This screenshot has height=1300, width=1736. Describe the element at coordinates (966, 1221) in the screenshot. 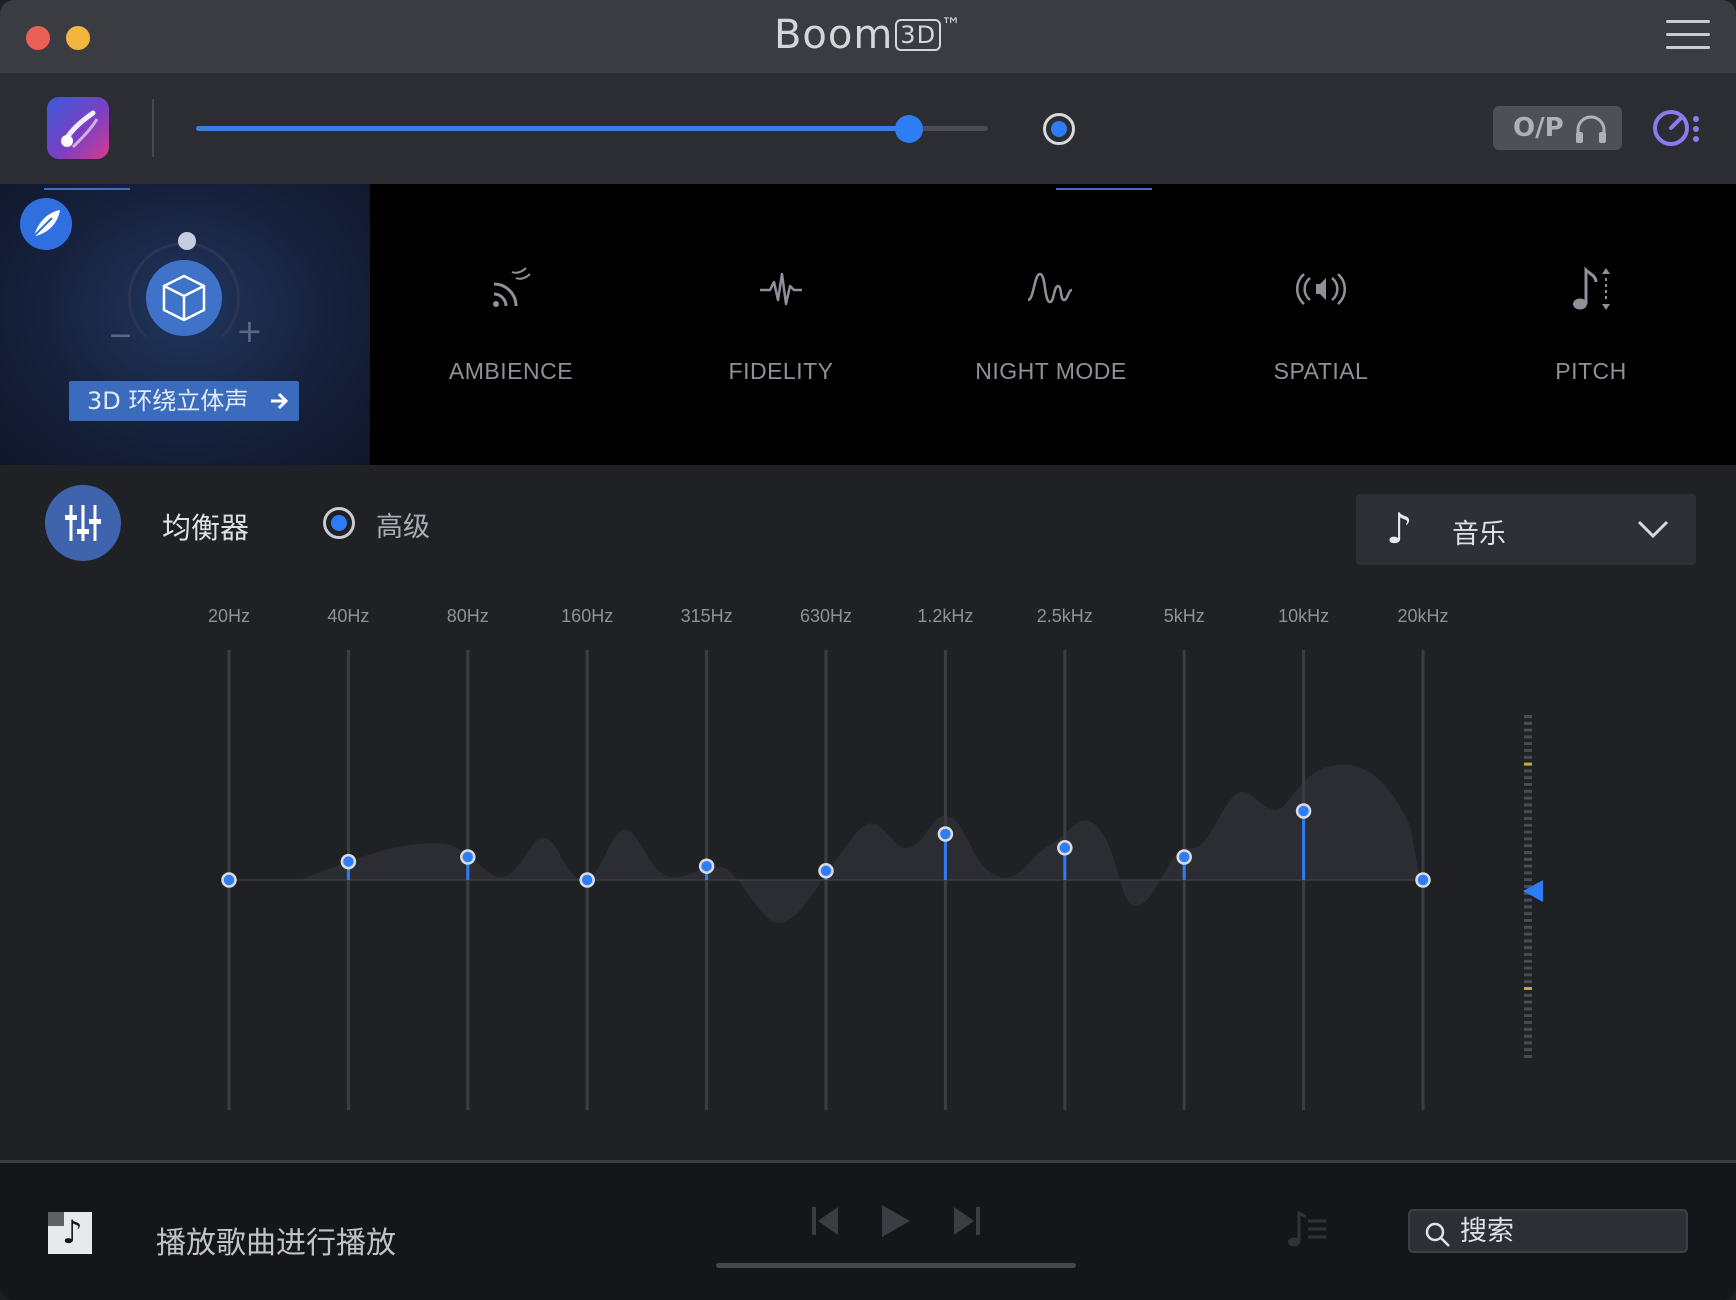

I see `next-track-icon` at that location.